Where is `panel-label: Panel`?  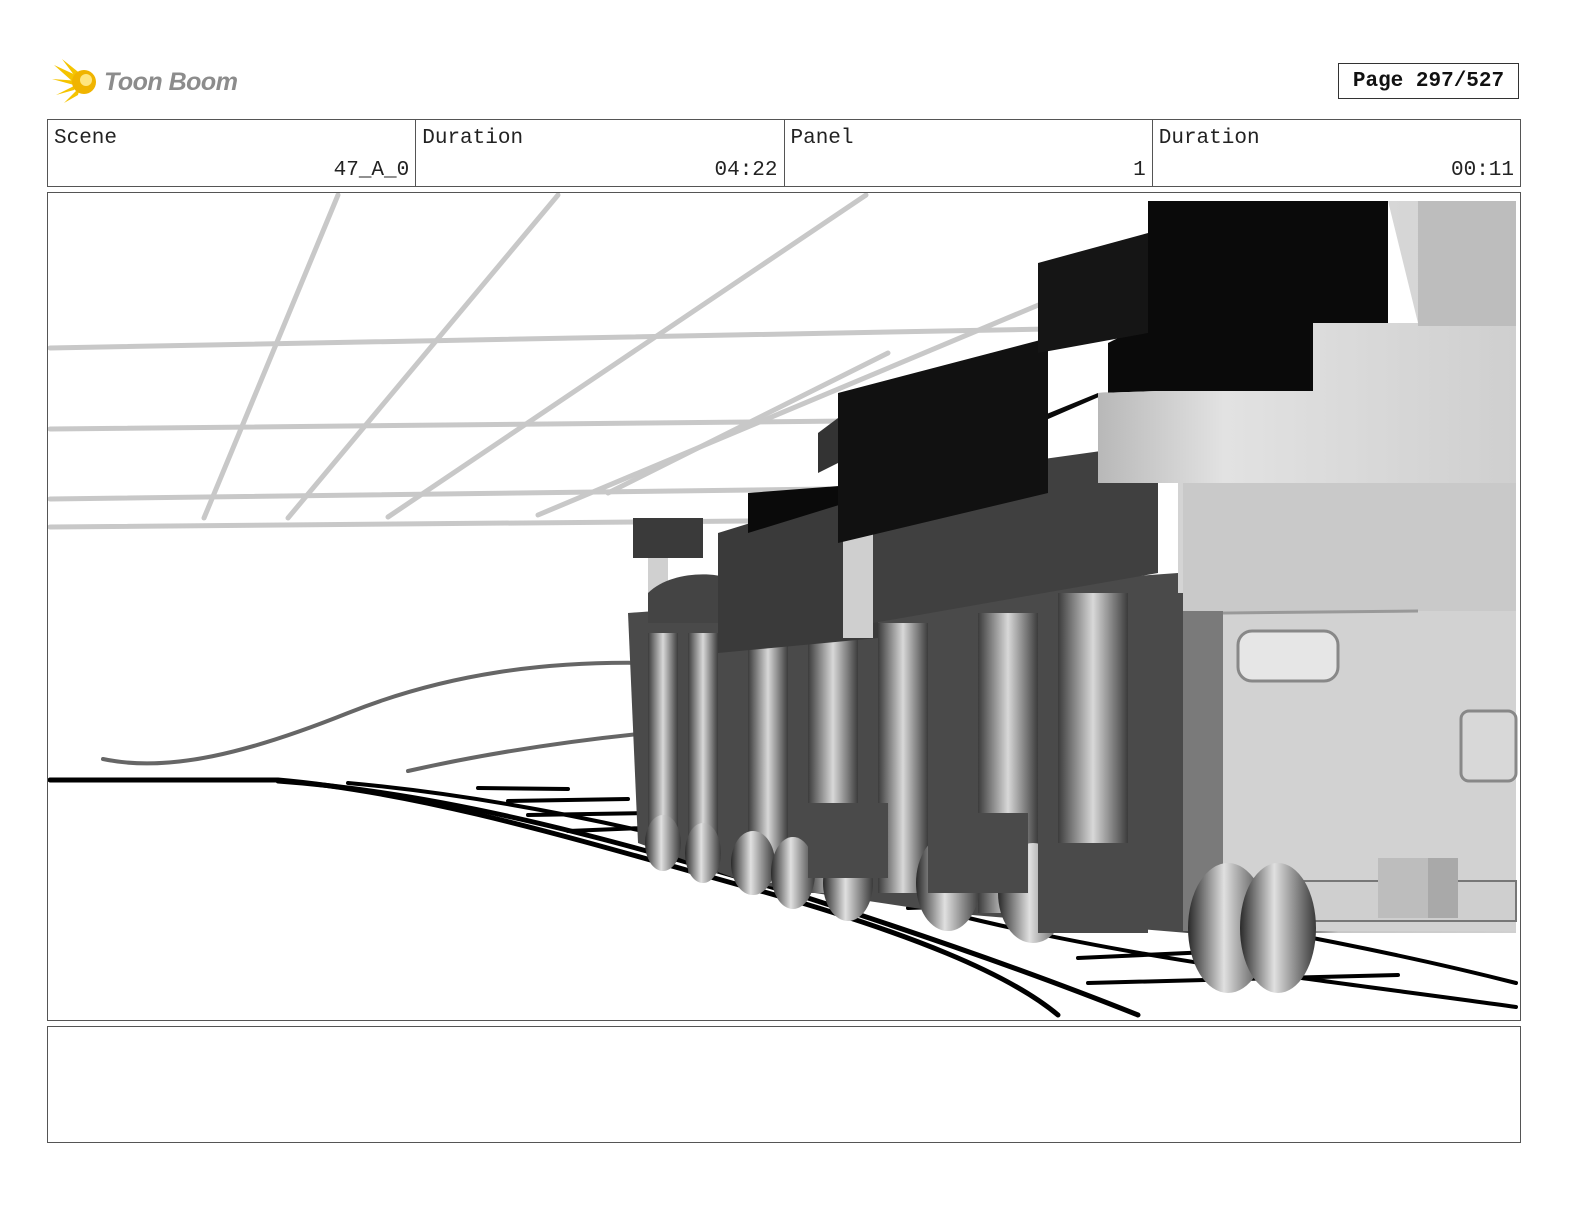 panel-label: Panel is located at coordinates (822, 138).